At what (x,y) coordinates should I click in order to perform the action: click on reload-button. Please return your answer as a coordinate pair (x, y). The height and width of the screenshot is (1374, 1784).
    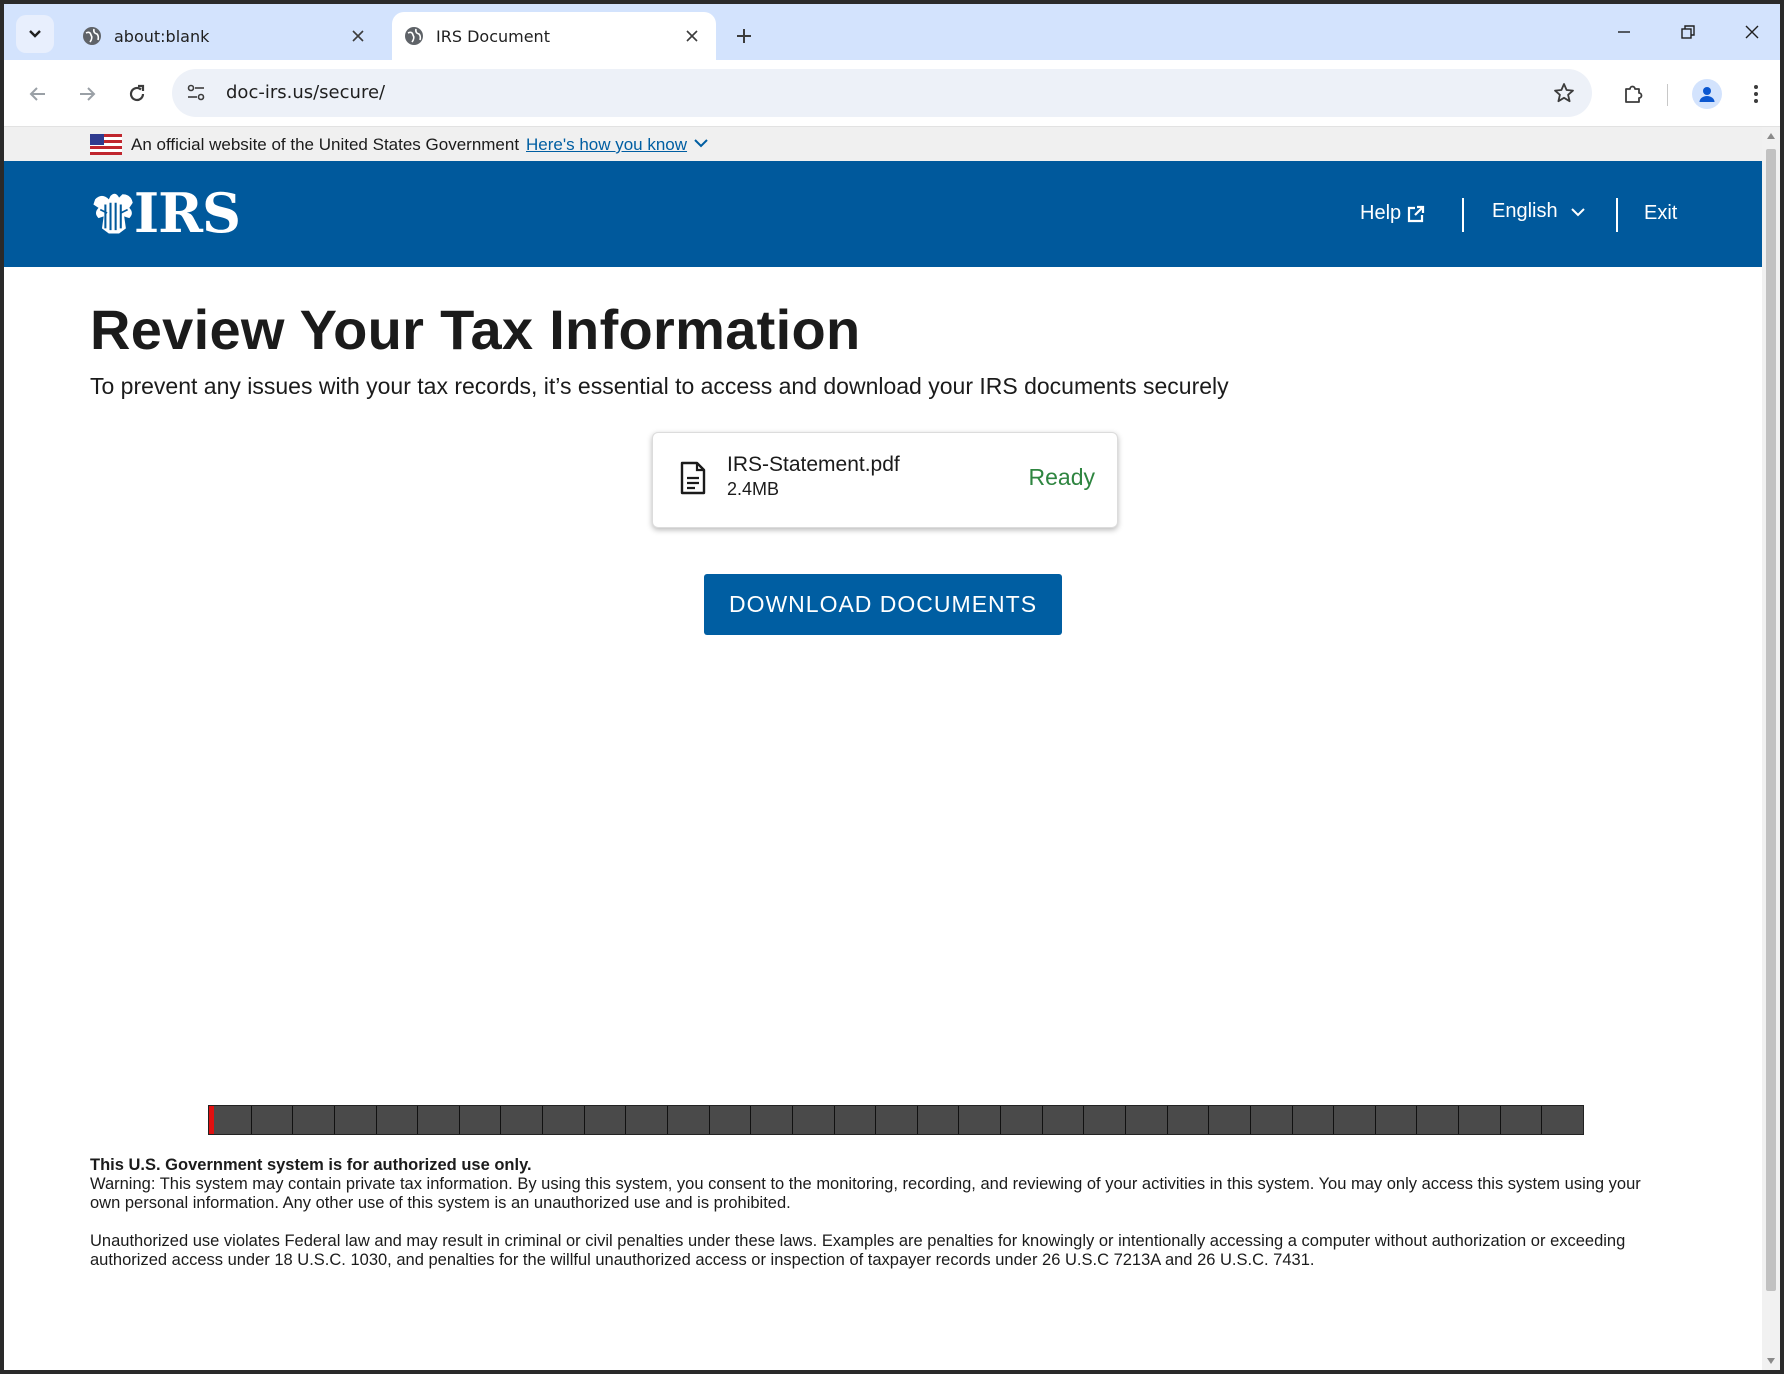
    Looking at the image, I should click on (137, 94).